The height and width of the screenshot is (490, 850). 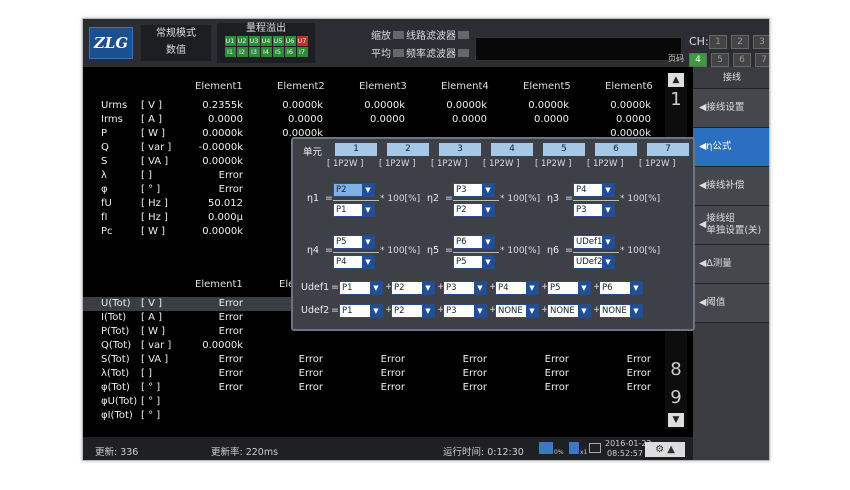 I want to click on udef2-select-2: P2 ▼, so click(x=413, y=311).